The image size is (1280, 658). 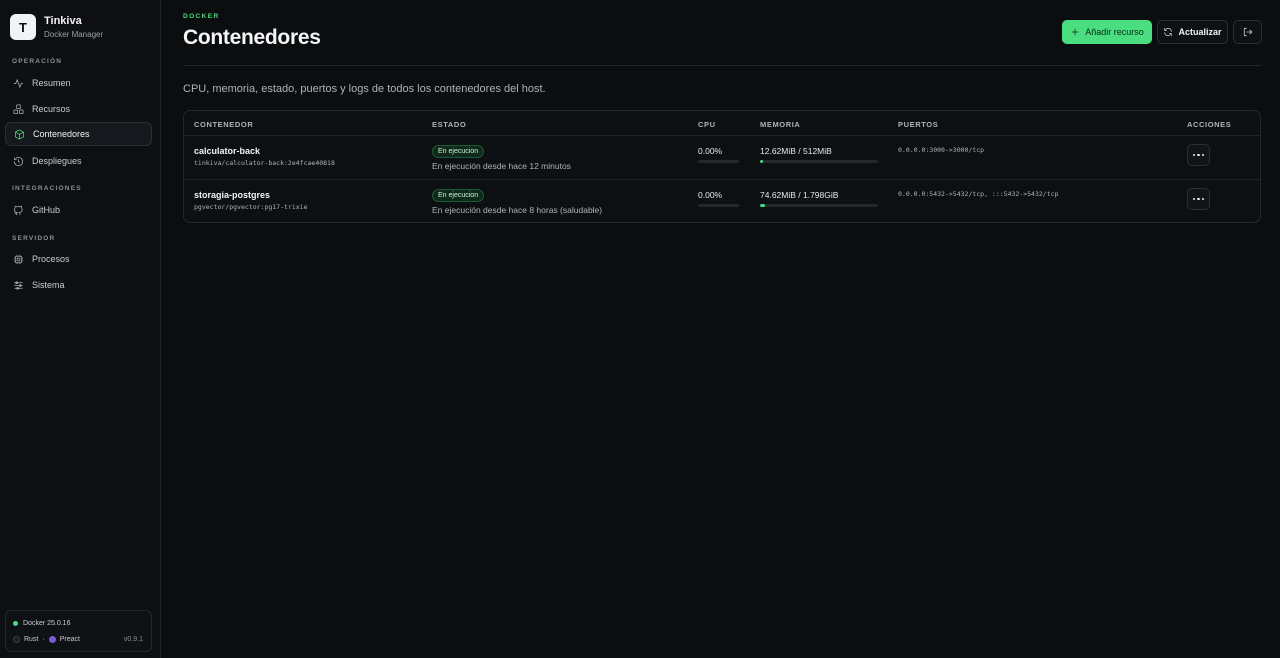 I want to click on sidebar-item-contenedores: Contenedores, so click(x=78, y=134).